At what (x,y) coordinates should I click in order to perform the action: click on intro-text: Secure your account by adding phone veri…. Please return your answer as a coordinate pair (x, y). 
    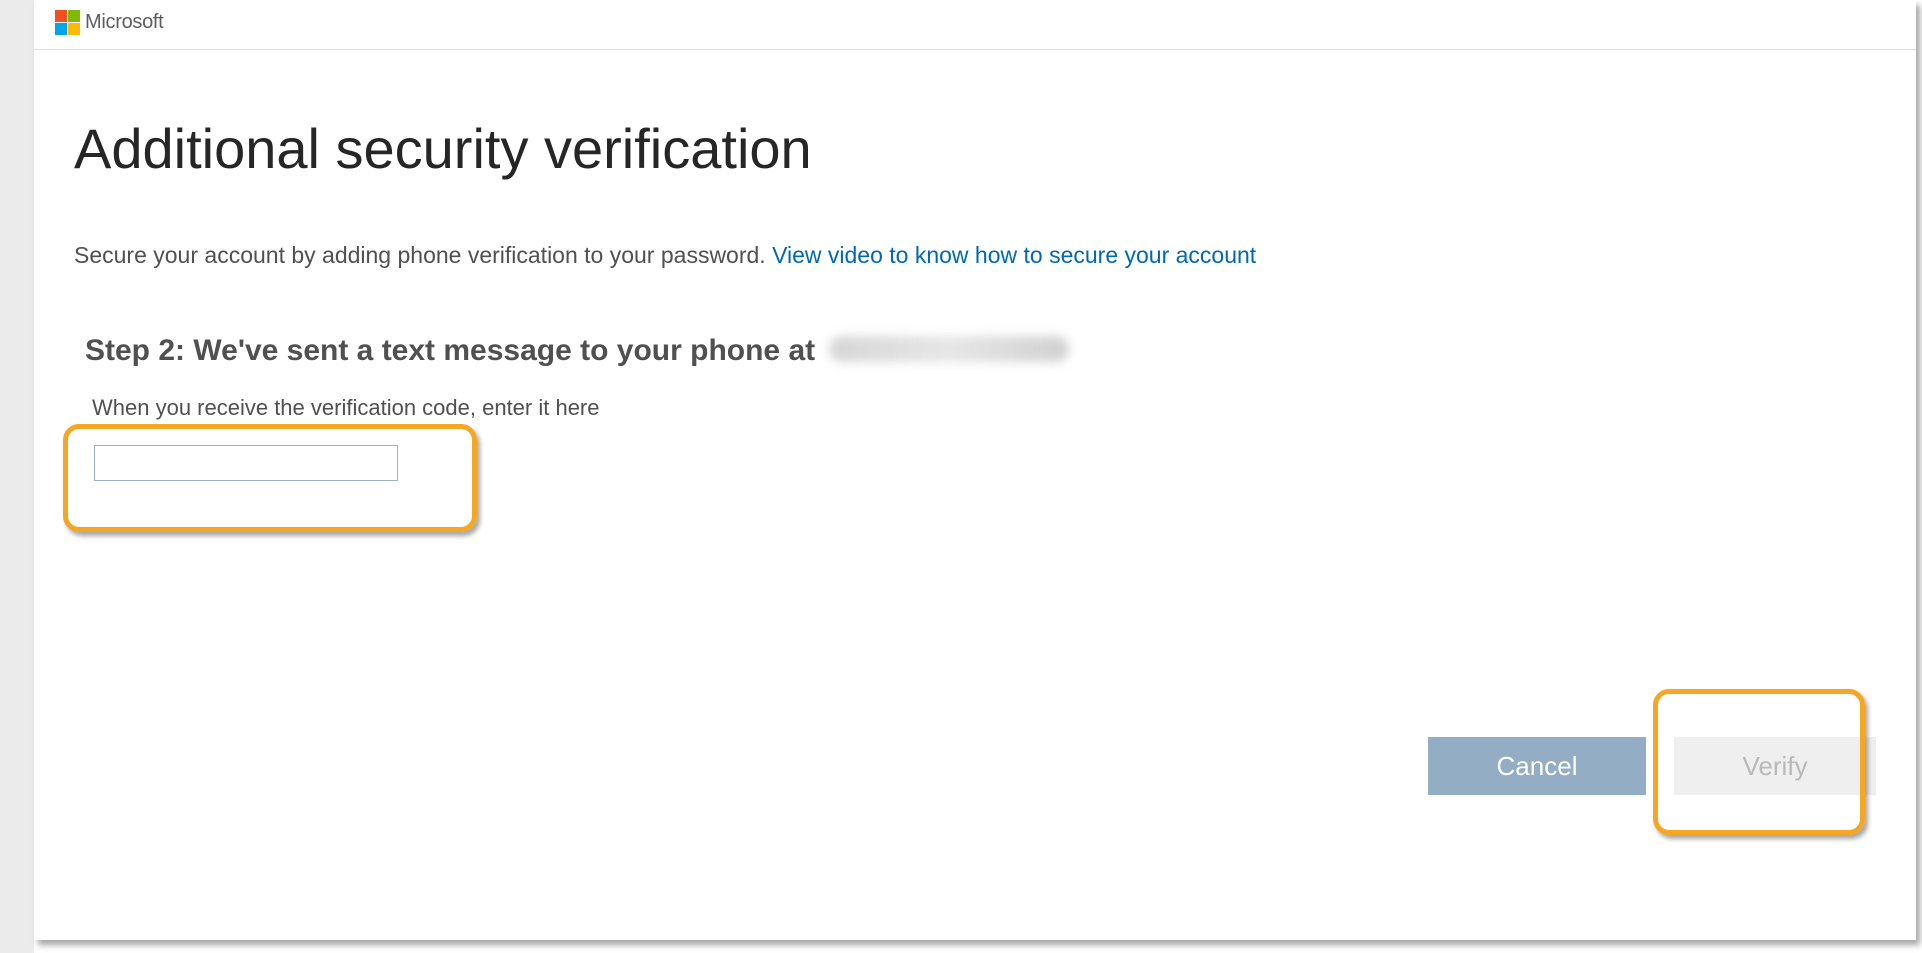
    Looking at the image, I should click on (665, 255).